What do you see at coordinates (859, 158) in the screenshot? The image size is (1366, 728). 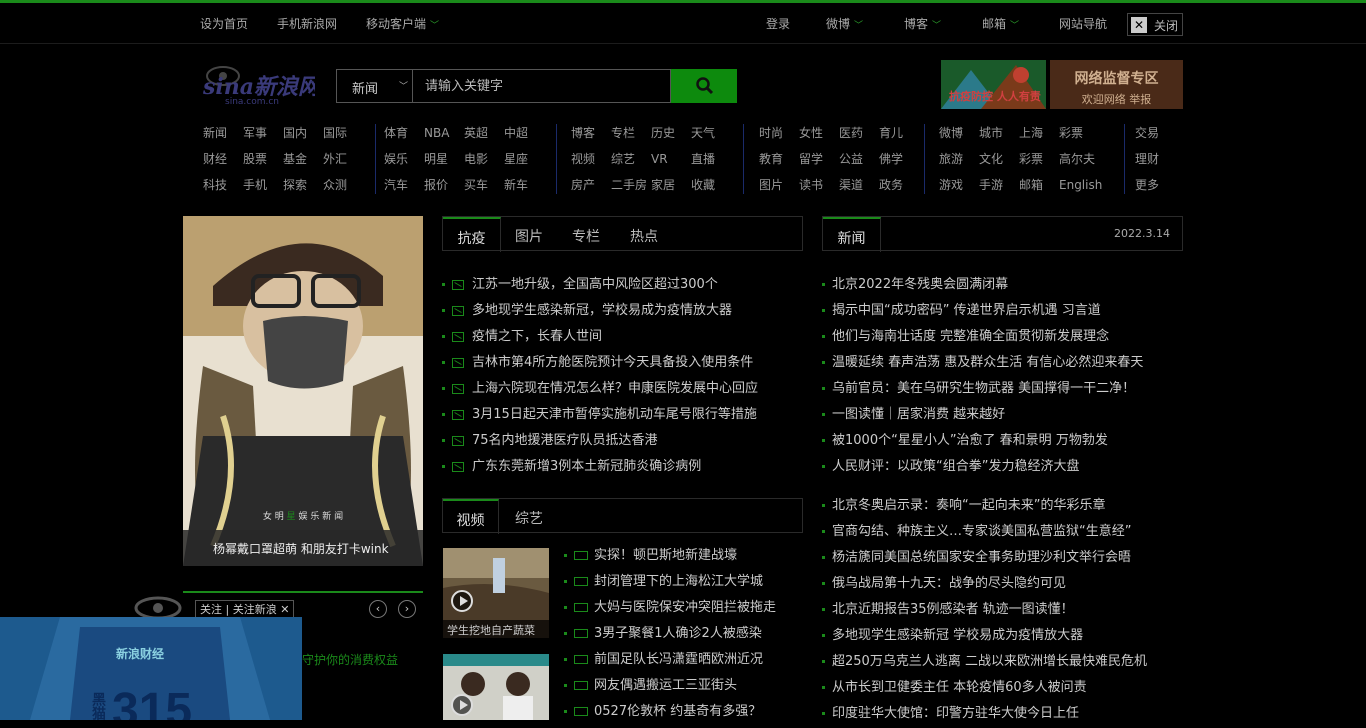 I see `nav-link: 公益` at bounding box center [859, 158].